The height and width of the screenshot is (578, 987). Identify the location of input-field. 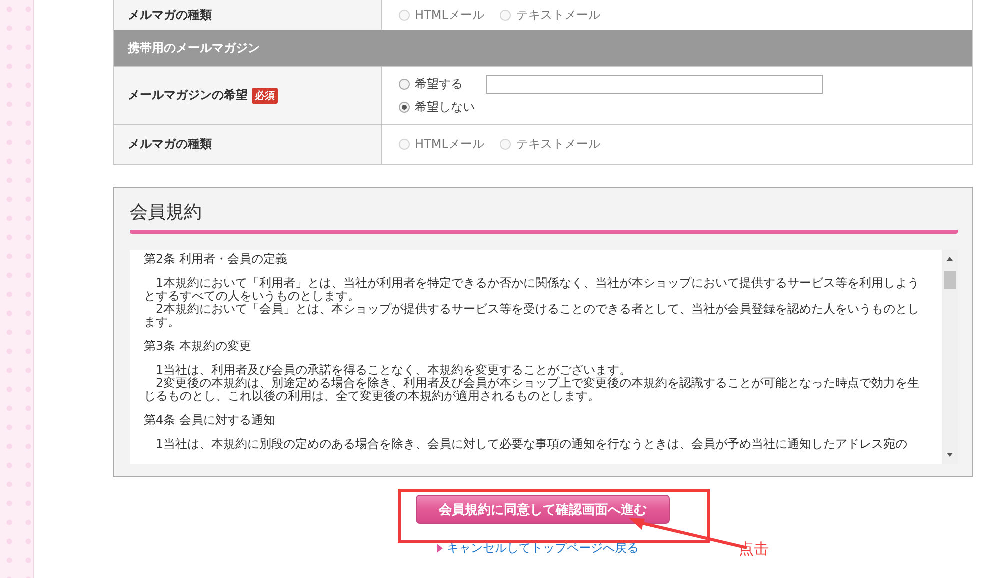
(654, 84).